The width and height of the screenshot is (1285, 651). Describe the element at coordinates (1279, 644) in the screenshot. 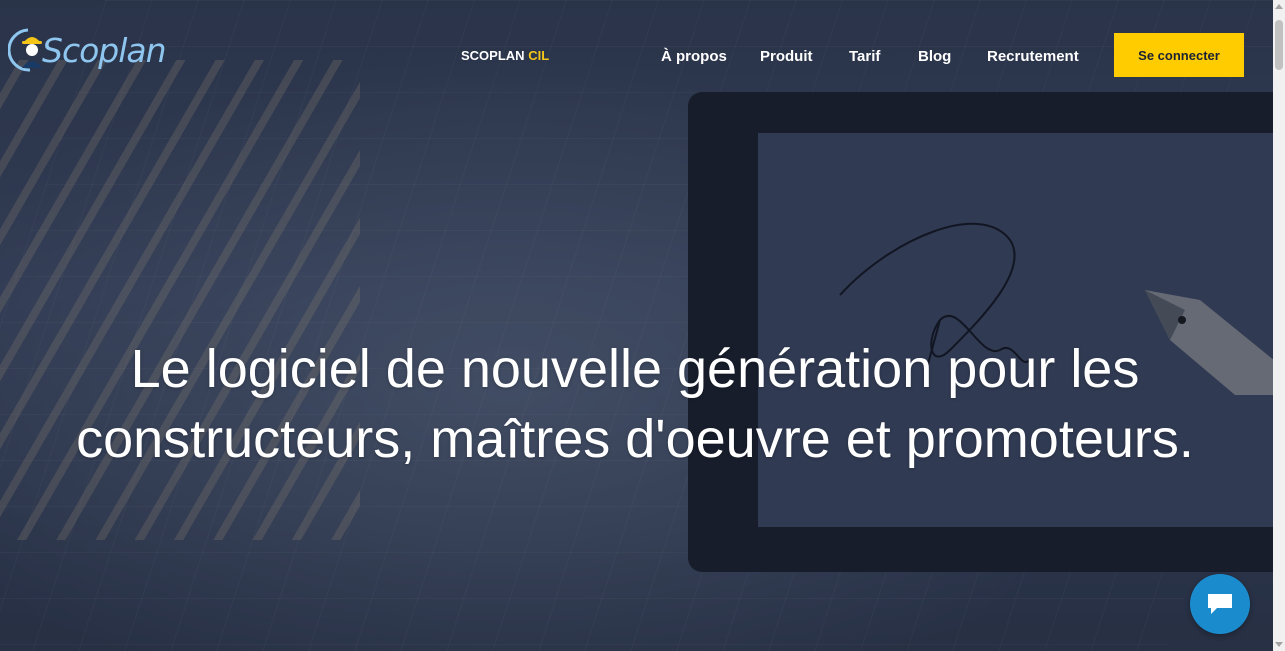

I see `scroll-down-icon` at that location.